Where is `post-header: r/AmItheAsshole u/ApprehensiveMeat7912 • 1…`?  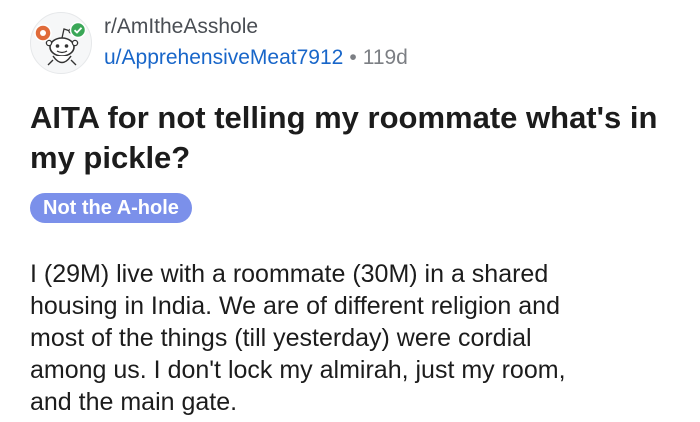
post-header: r/AmItheAsshole u/ApprehensiveMeat7912 • 1… is located at coordinates (219, 43).